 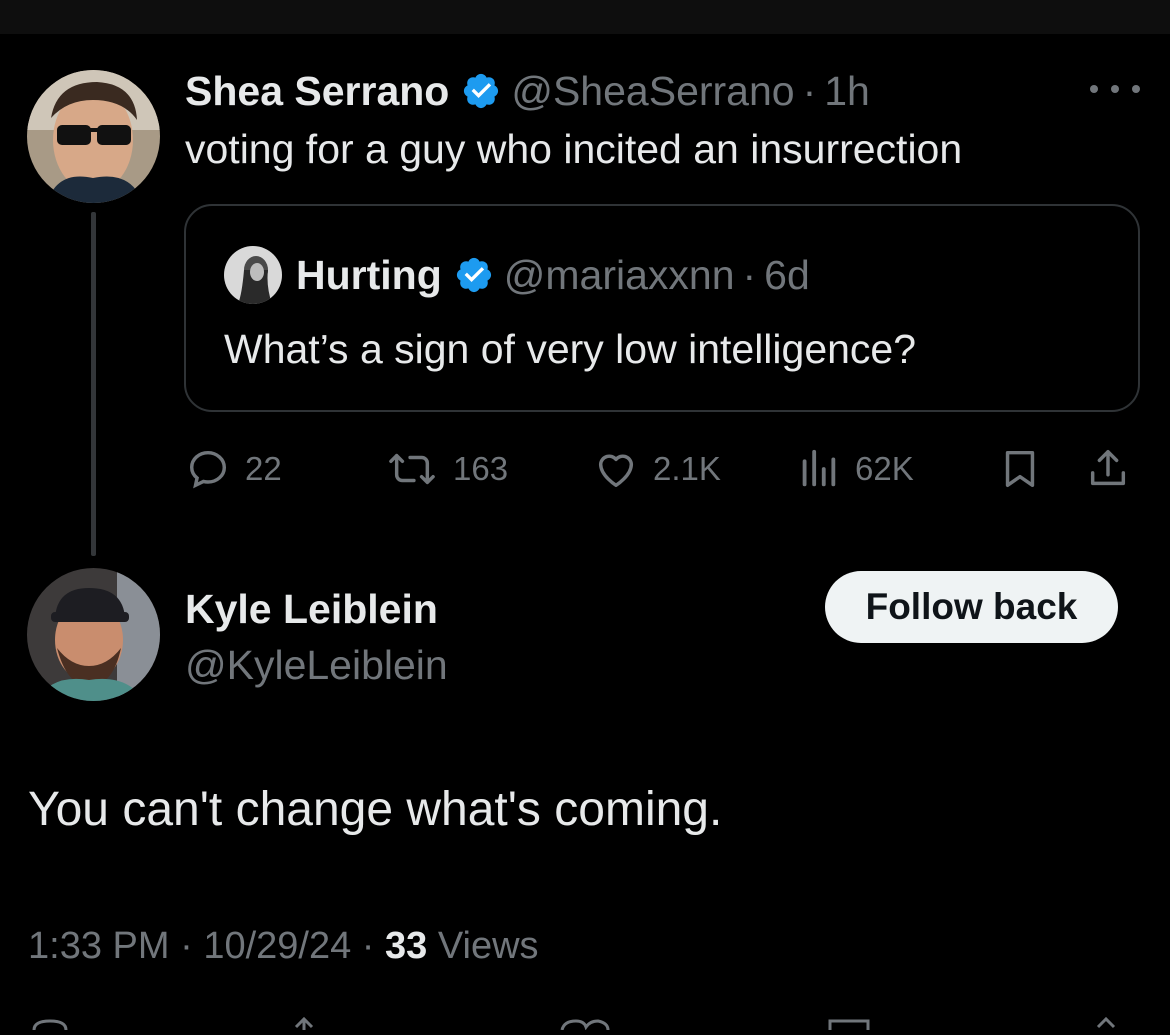 I want to click on reply-date: 10/29/24, so click(x=277, y=946).